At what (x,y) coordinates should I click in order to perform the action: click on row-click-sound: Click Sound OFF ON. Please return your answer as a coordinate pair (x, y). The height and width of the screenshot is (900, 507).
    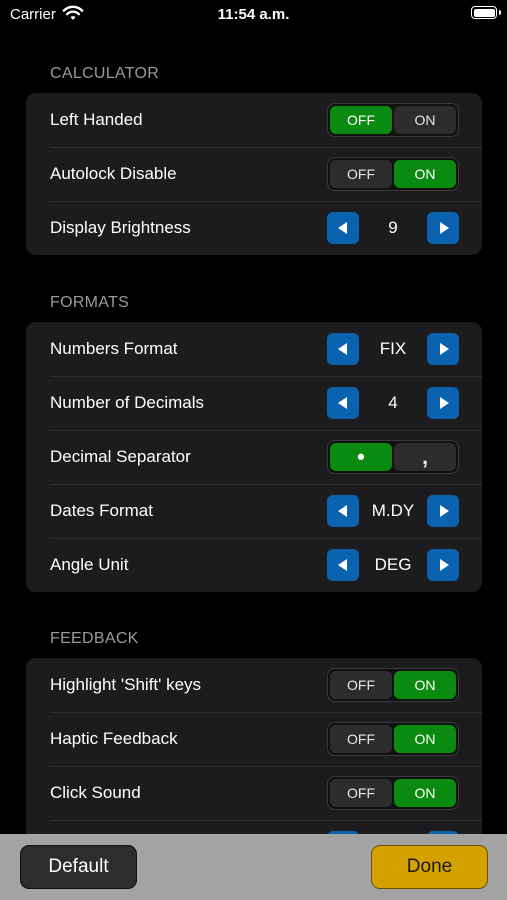
    Looking at the image, I should click on (254, 793).